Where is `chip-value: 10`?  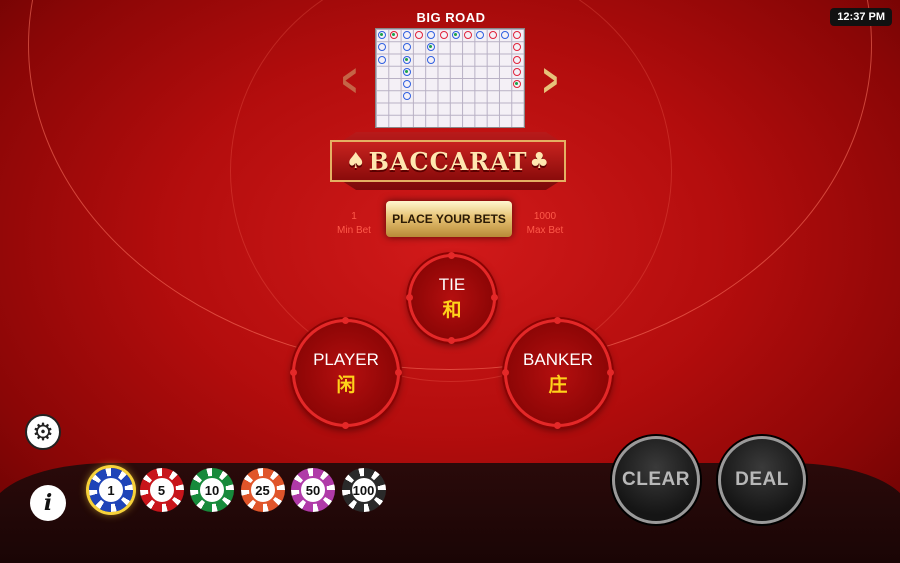
chip-value: 10 is located at coordinates (212, 490).